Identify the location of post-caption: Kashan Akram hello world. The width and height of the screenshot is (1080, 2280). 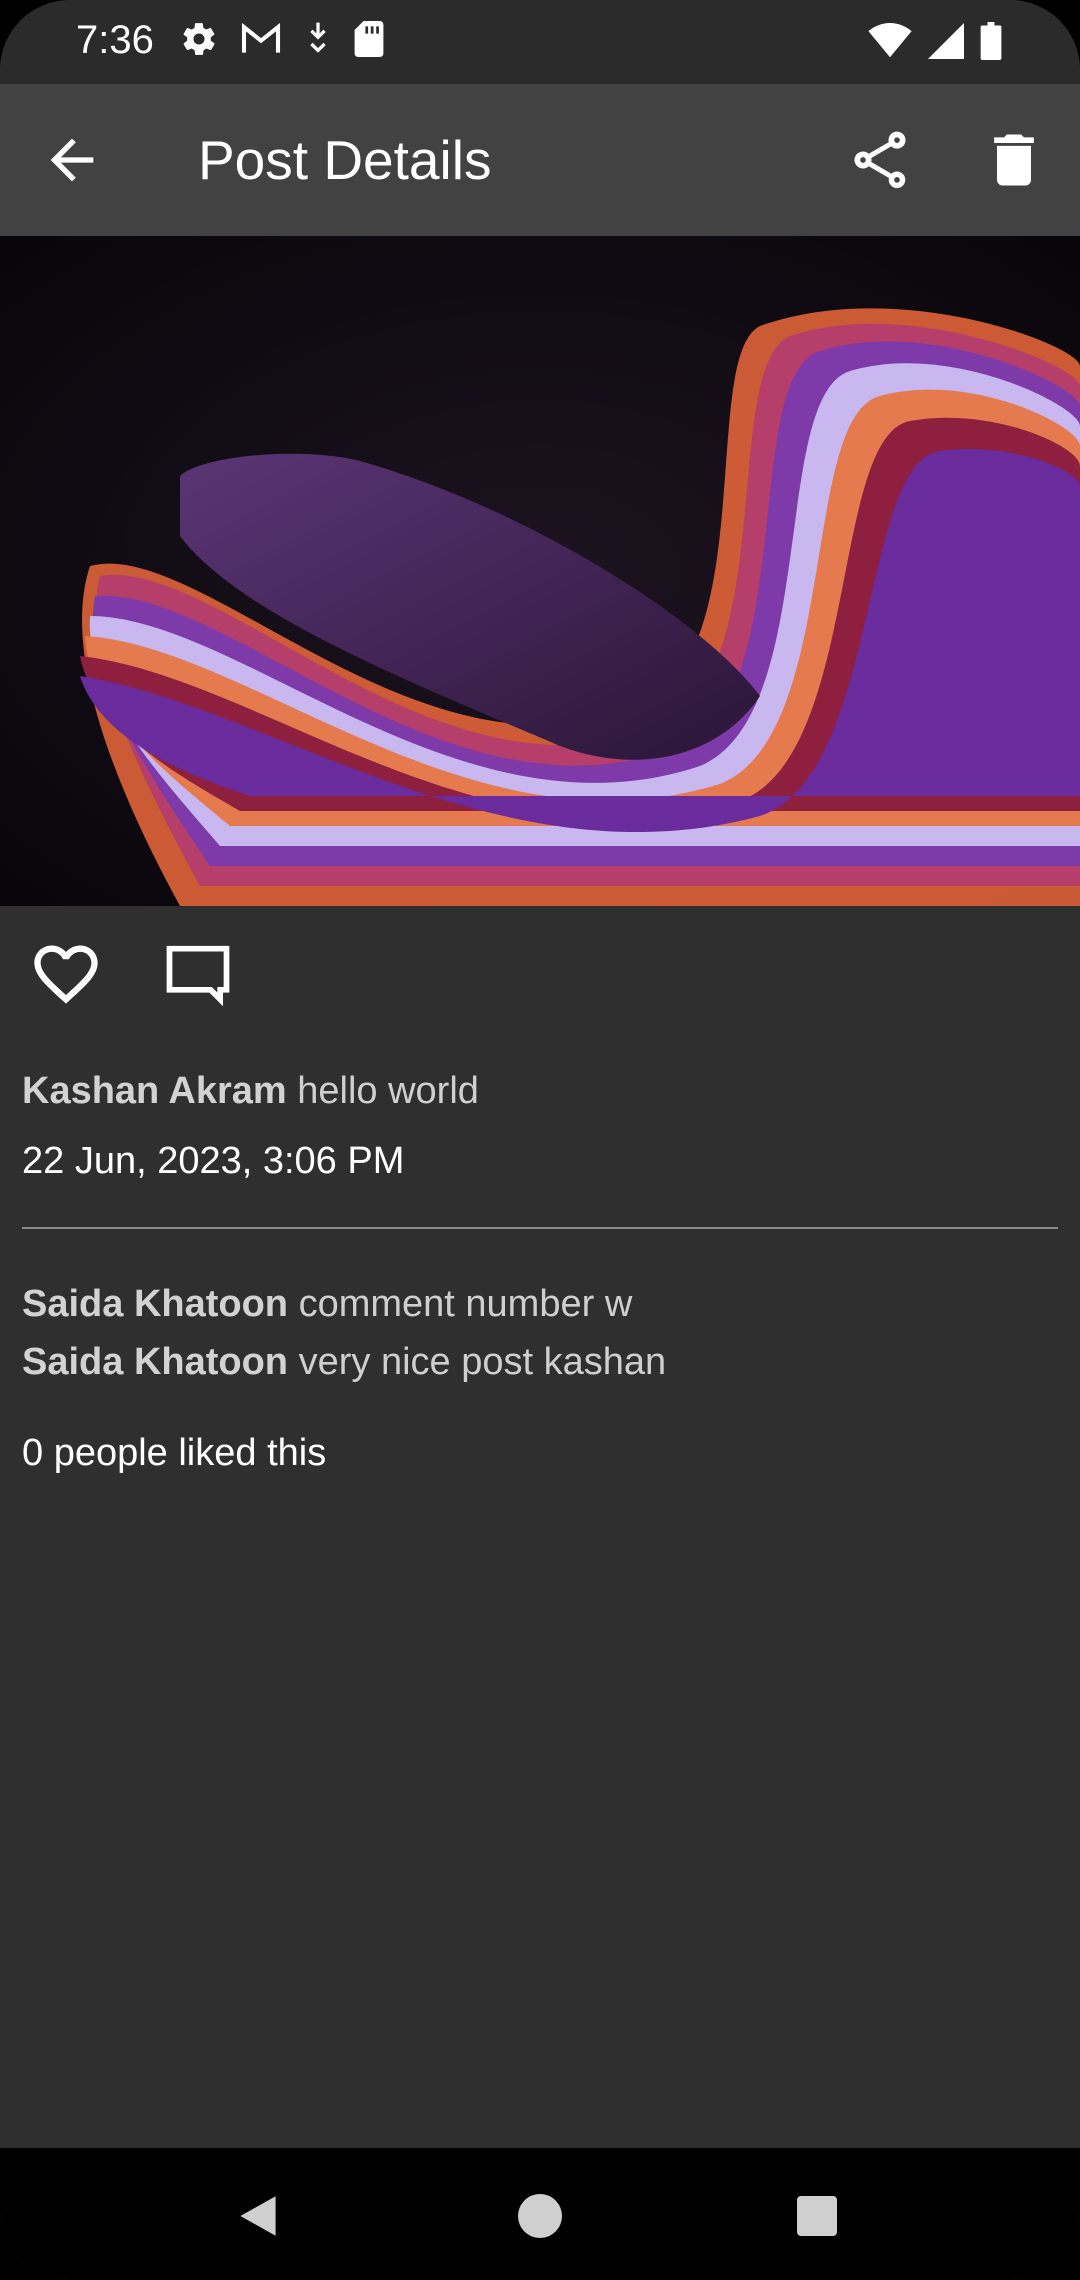
(250, 1091).